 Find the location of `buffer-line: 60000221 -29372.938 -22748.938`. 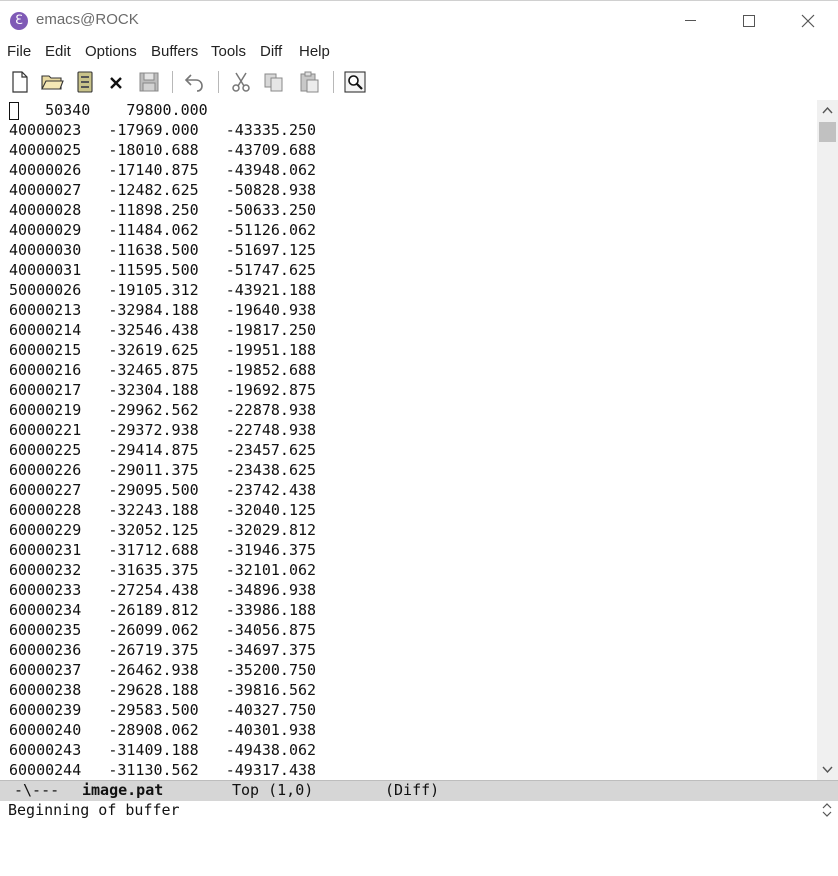

buffer-line: 60000221 -29372.938 -22748.938 is located at coordinates (163, 430).